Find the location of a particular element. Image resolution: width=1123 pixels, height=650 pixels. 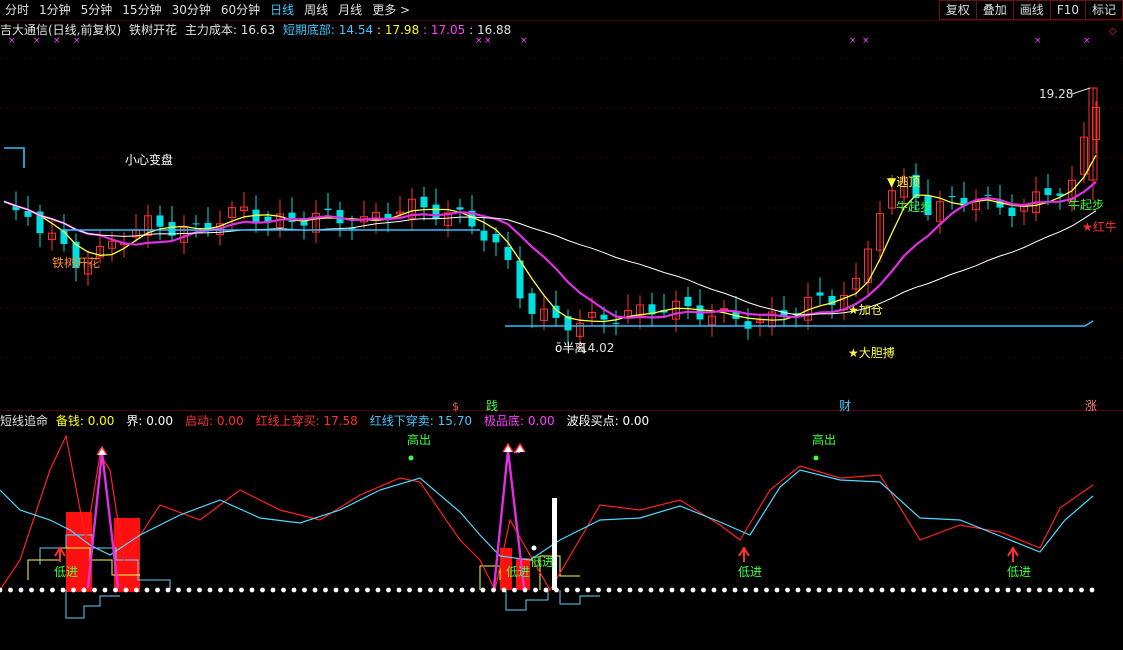

event-zhang-label: 涨 is located at coordinates (1091, 405).